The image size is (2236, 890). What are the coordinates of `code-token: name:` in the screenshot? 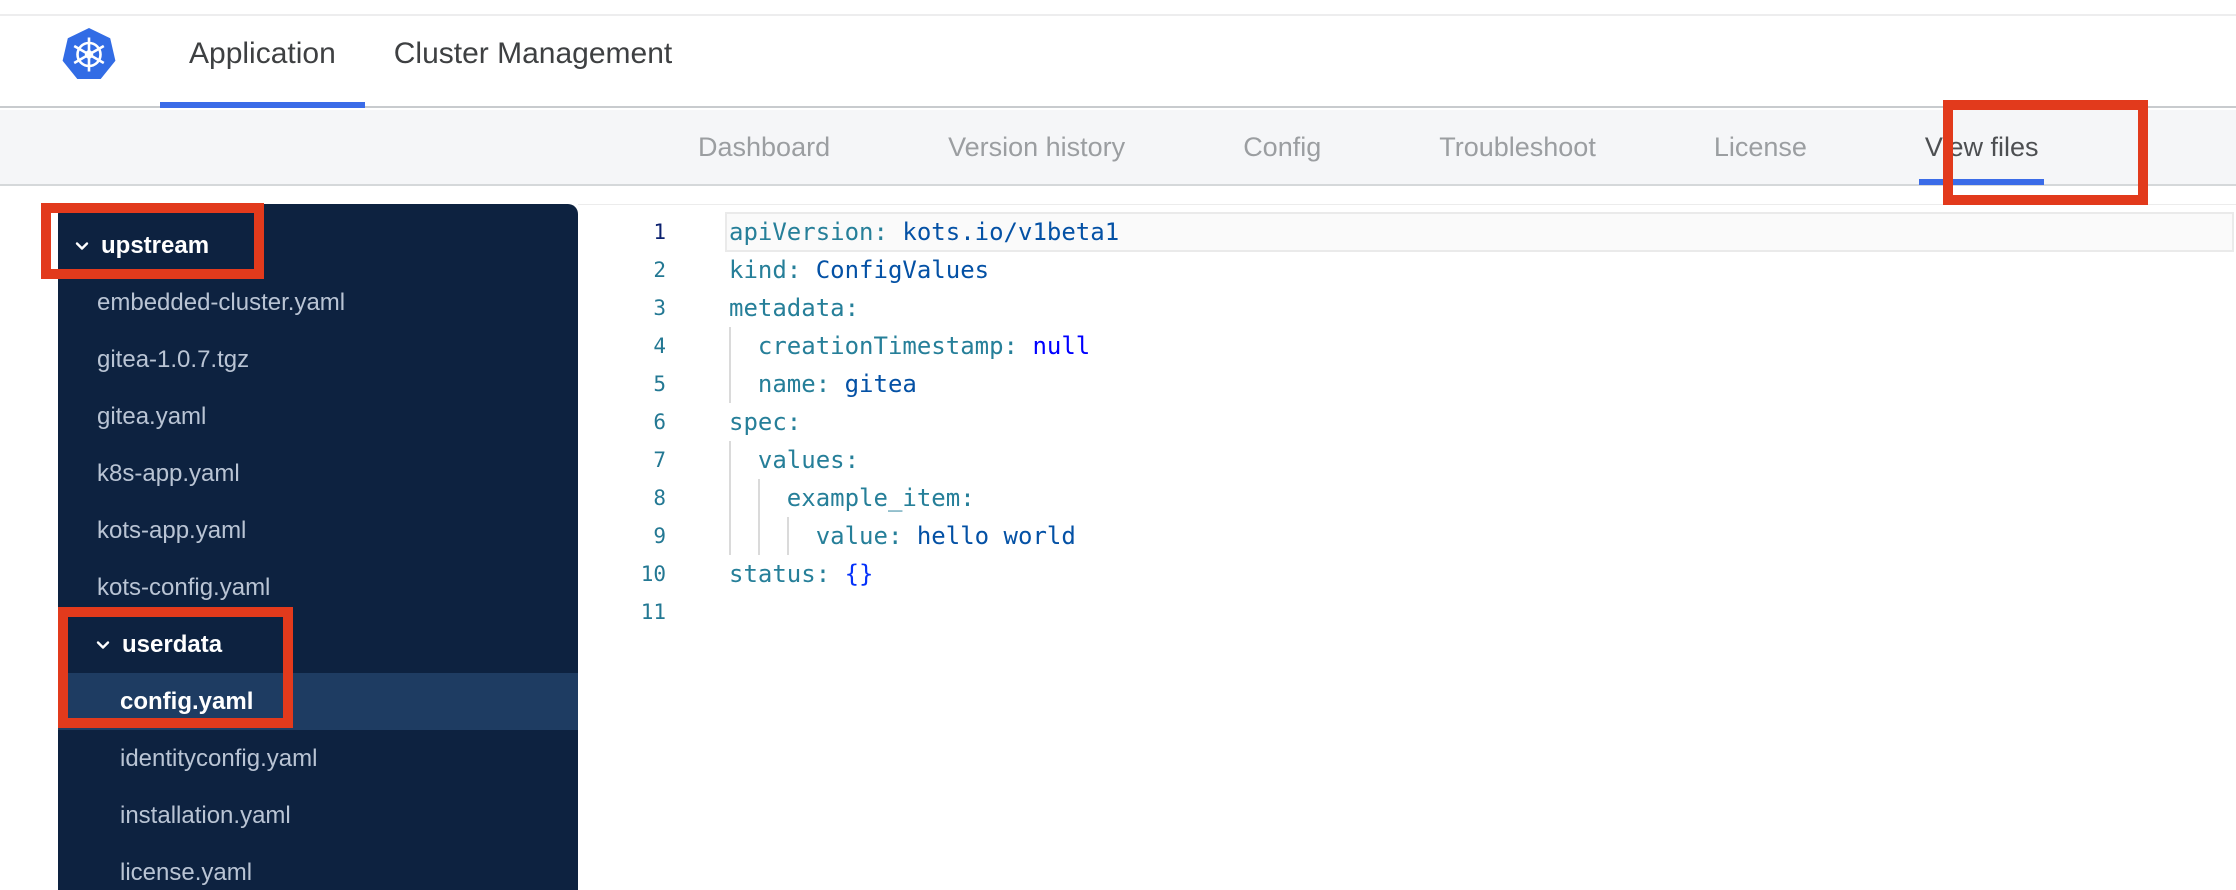 It's located at (780, 384).